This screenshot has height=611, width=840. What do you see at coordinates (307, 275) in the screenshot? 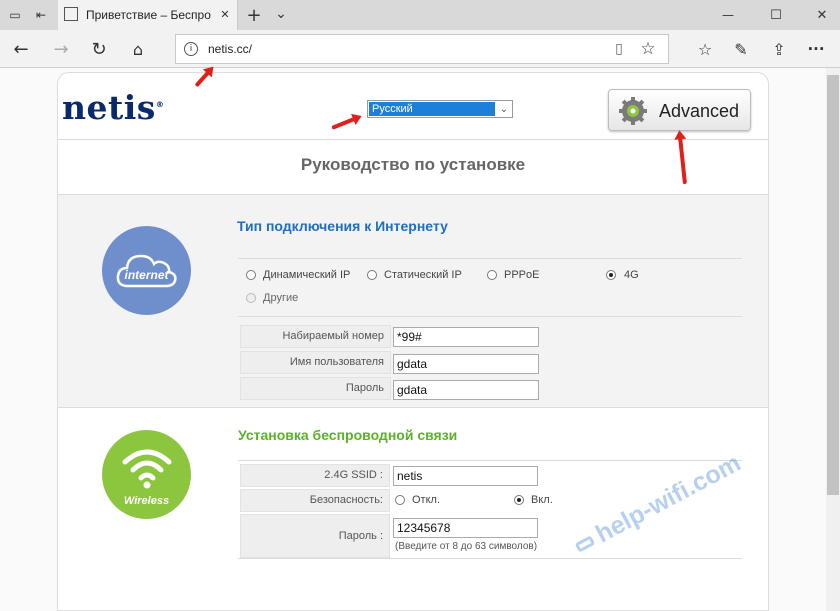
I see `radio-dynamic-ip-label: Динамический IP` at bounding box center [307, 275].